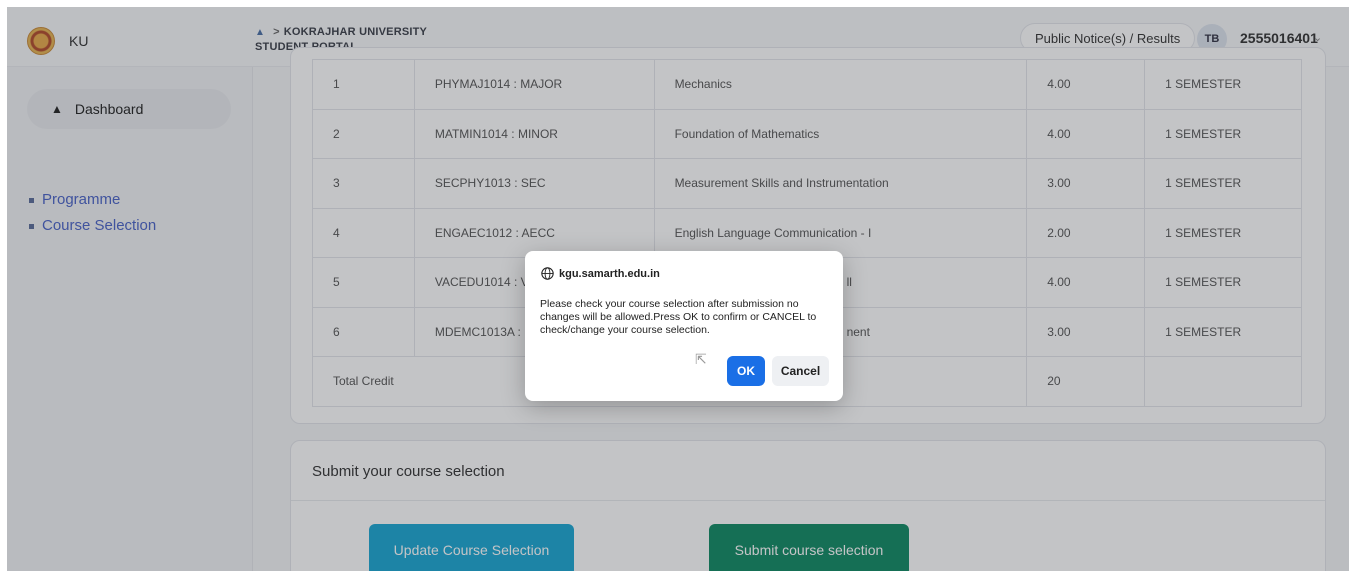 This screenshot has height=571, width=1355. What do you see at coordinates (547, 273) in the screenshot?
I see `globe-icon` at bounding box center [547, 273].